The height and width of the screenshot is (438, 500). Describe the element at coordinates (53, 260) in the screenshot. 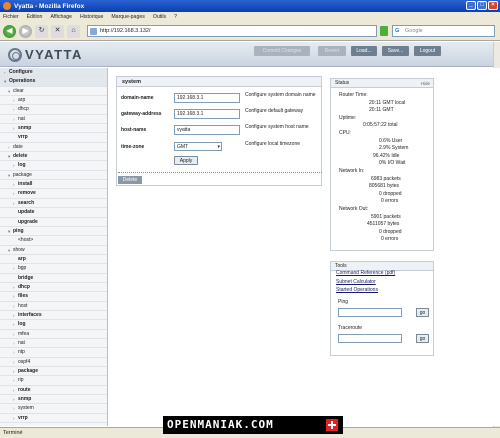

I see `sidebar-item: arp` at that location.